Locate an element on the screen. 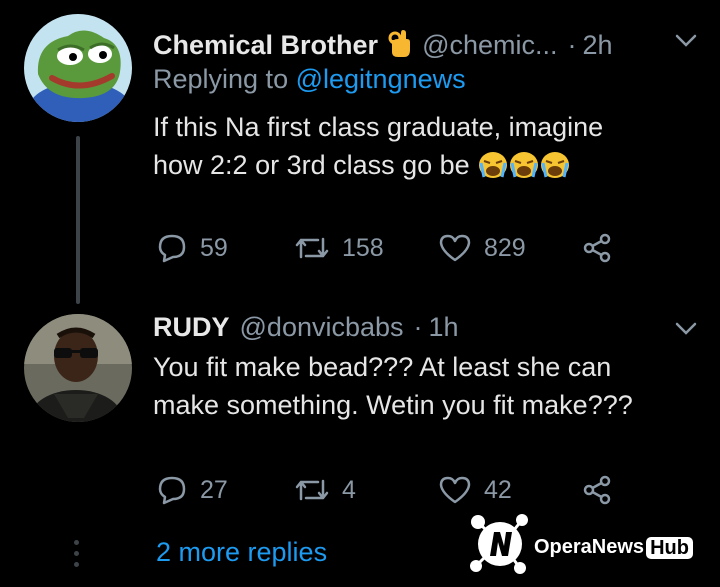  more-replies-link: 2 more replies is located at coordinates (241, 552).